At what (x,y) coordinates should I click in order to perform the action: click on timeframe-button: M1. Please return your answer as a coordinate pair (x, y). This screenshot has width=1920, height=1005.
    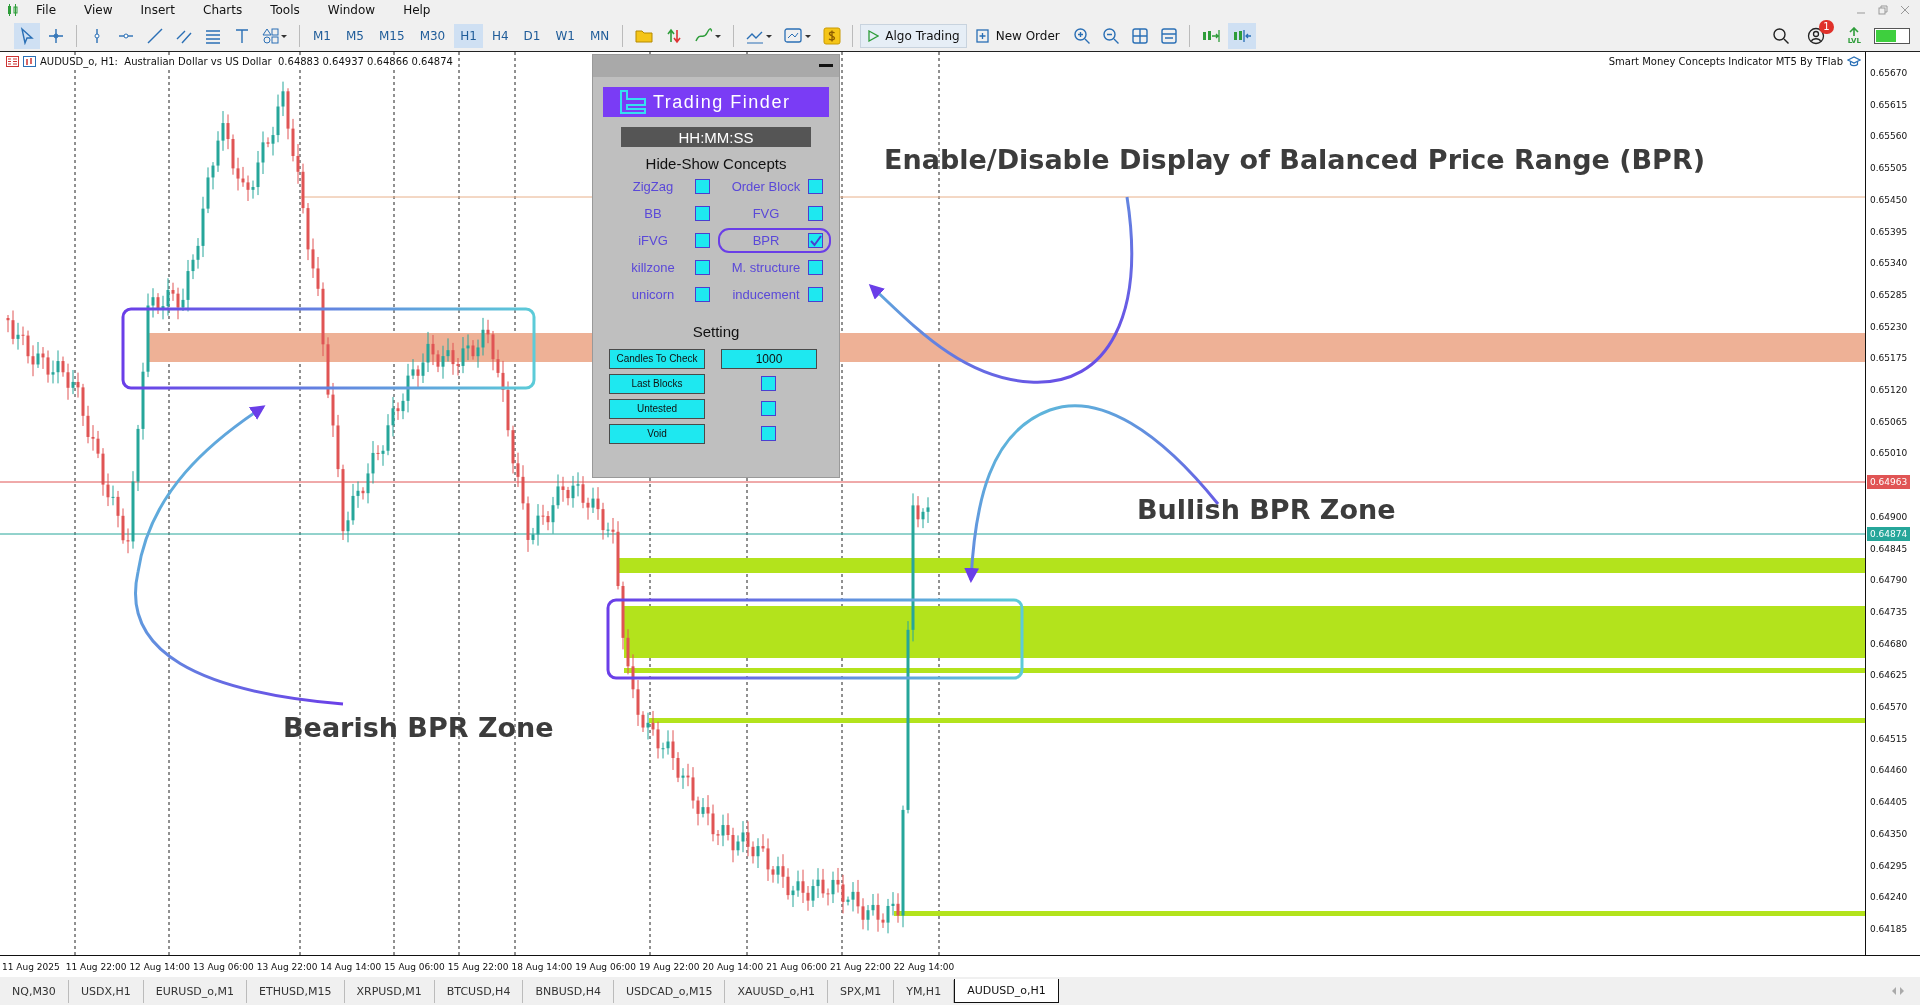
    Looking at the image, I should click on (322, 35).